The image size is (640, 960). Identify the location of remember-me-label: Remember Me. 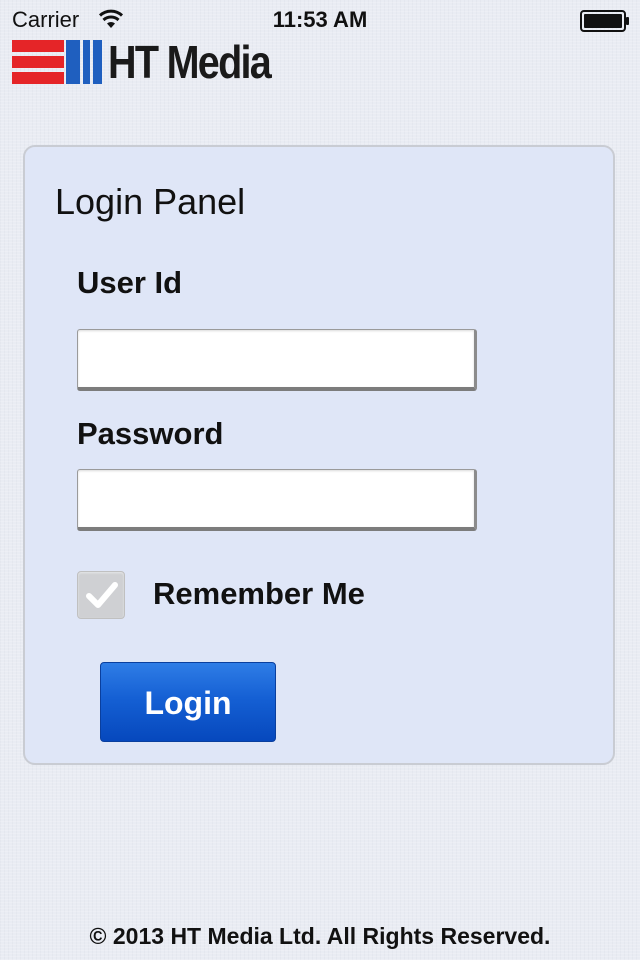
(259, 594).